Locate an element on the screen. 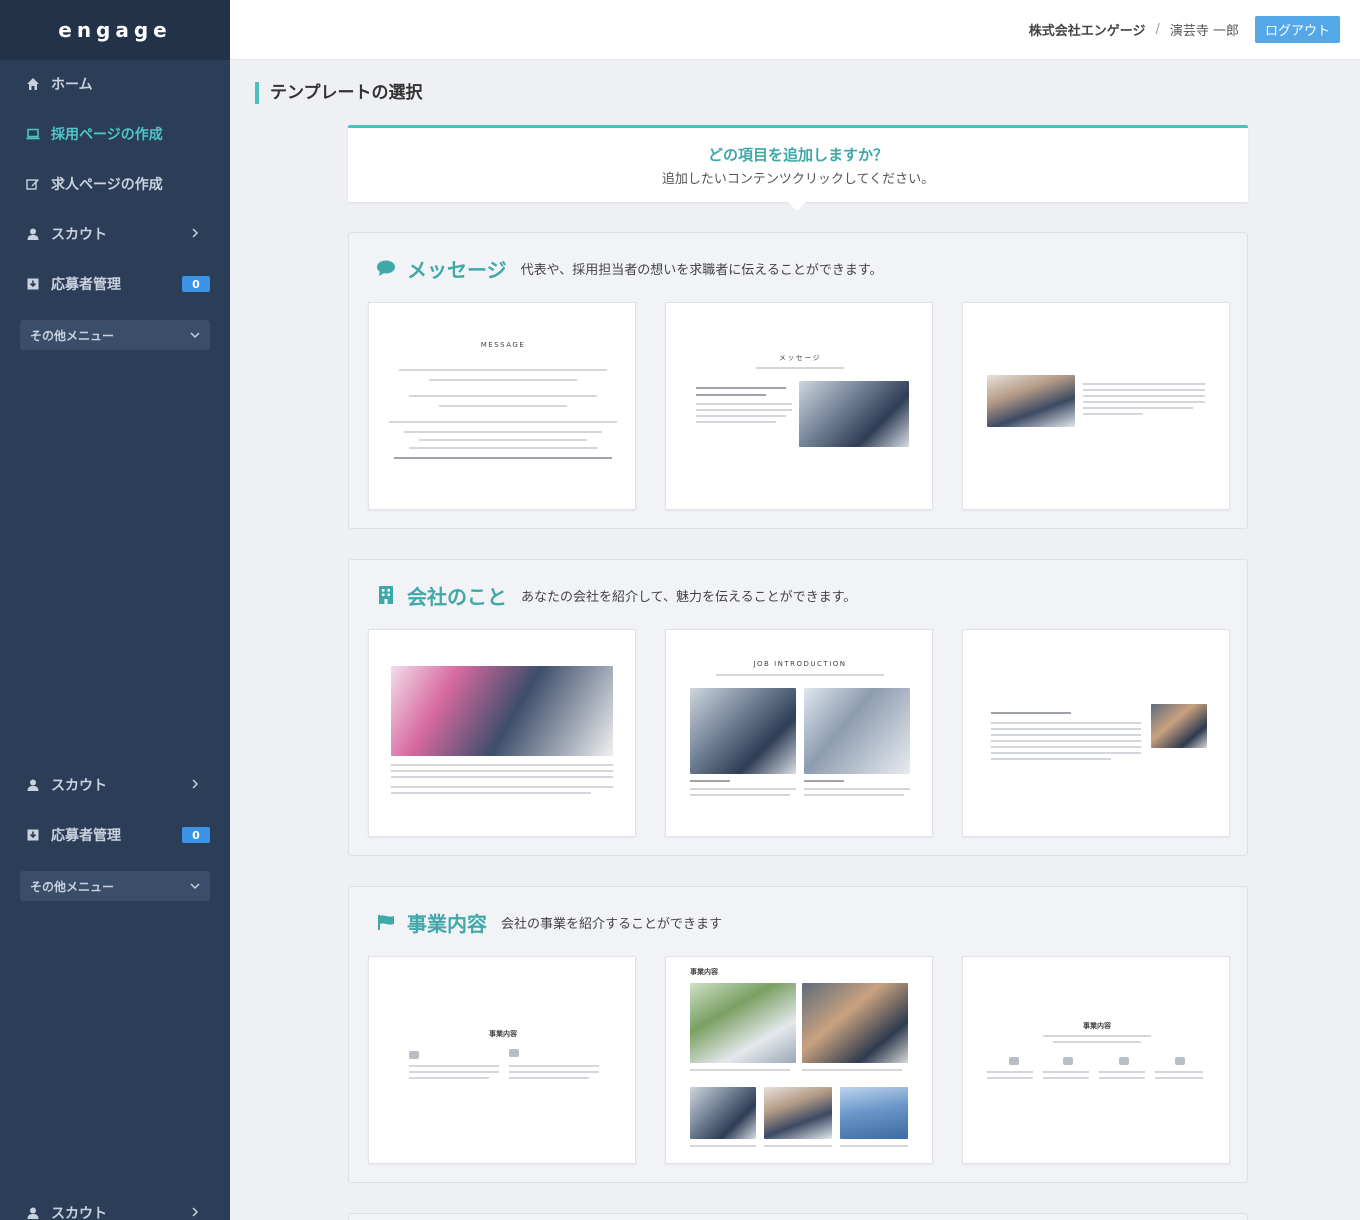 Image resolution: width=1360 pixels, height=1220 pixels. company-name: 株式会社エンゲージ is located at coordinates (1087, 31).